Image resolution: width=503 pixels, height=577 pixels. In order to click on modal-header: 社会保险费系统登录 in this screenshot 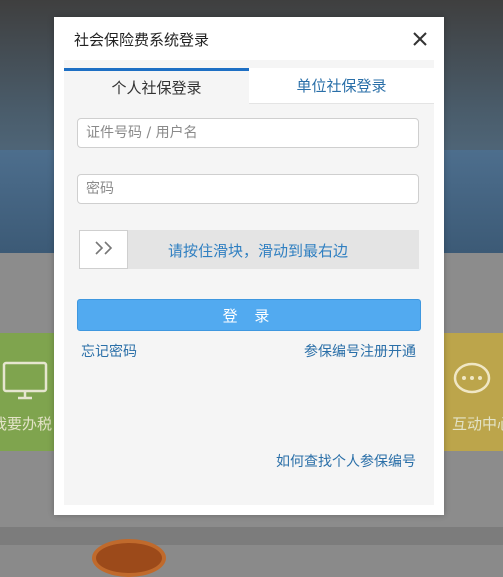, I will do `click(249, 38)`.